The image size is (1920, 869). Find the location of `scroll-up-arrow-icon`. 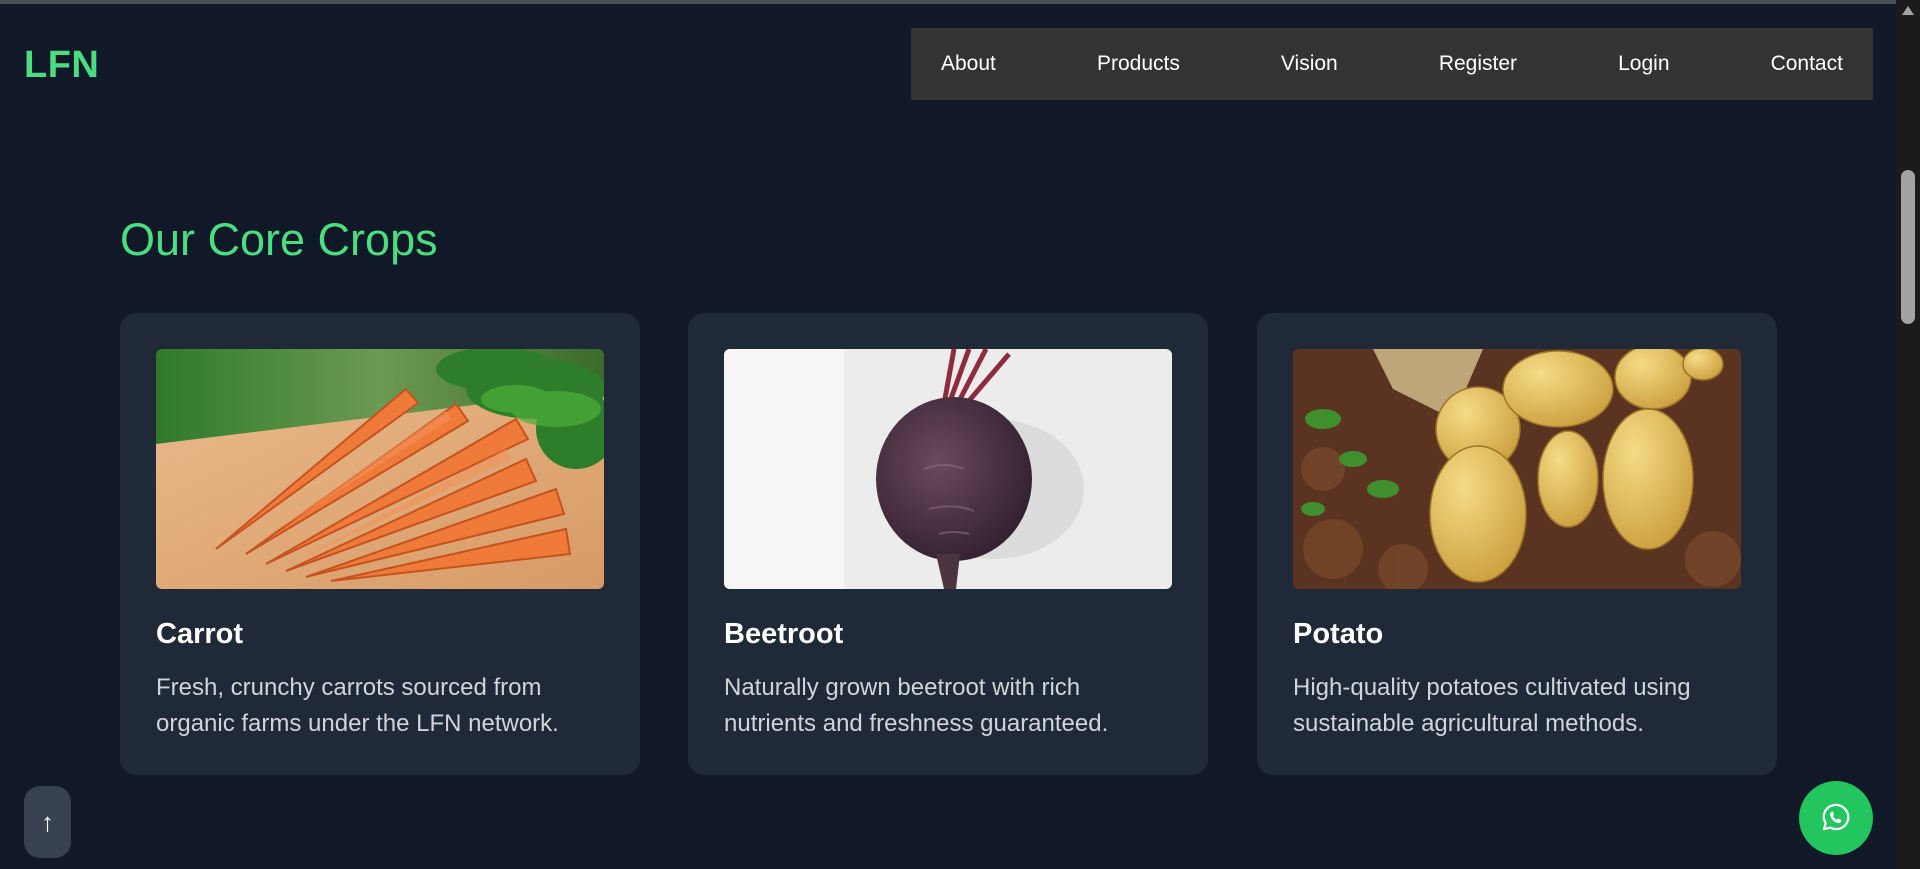

scroll-up-arrow-icon is located at coordinates (1908, 10).